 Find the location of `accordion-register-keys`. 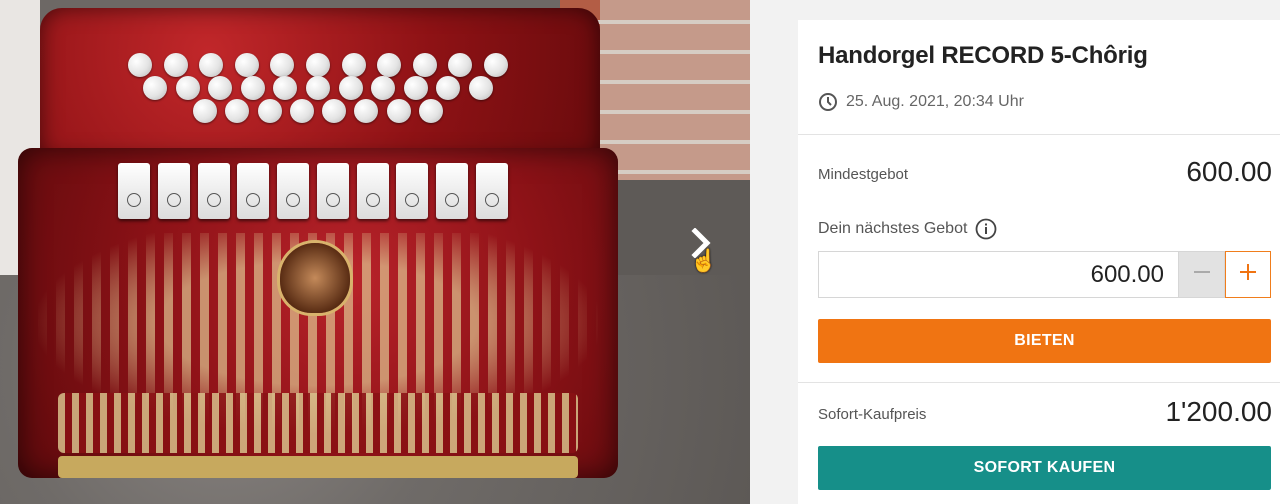

accordion-register-keys is located at coordinates (313, 193).